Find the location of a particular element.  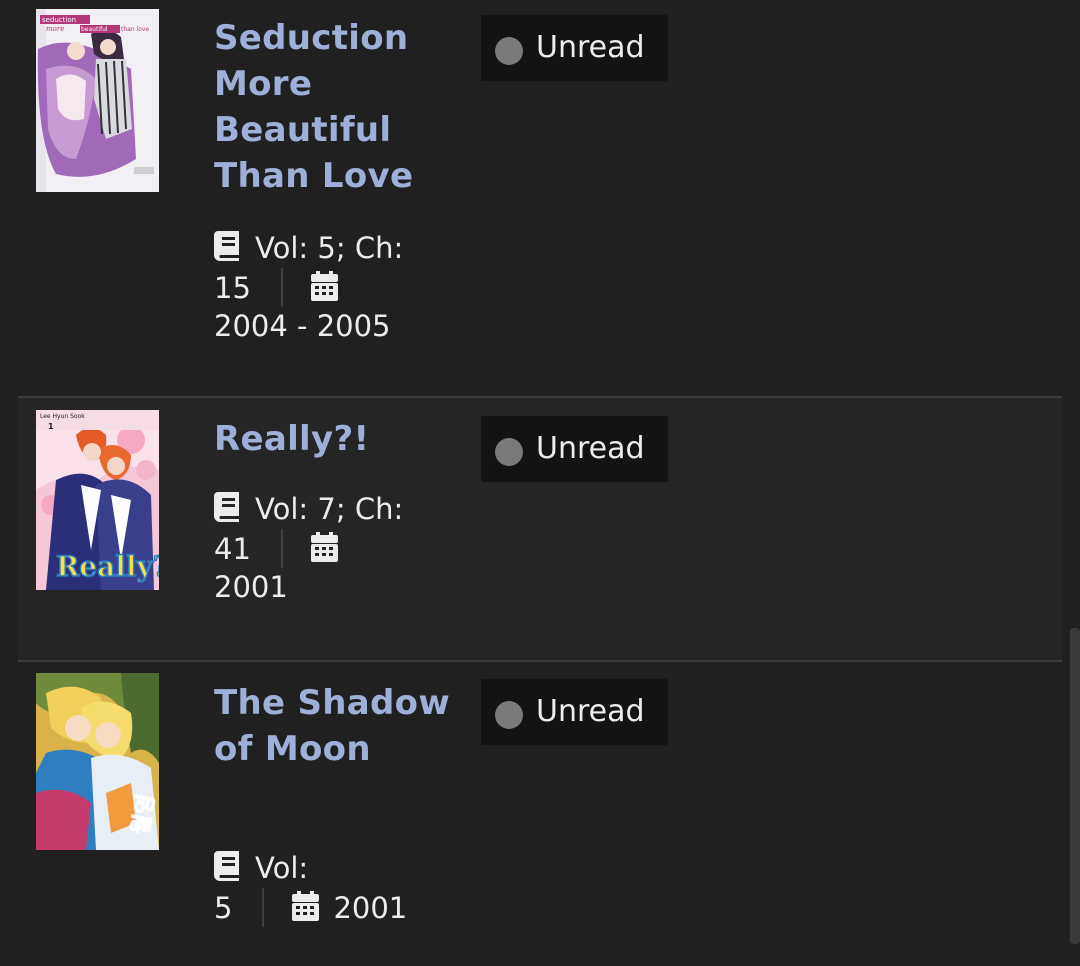

entry-meta: Vol: 7; Ch: 41 2001 is located at coordinates (319, 548).